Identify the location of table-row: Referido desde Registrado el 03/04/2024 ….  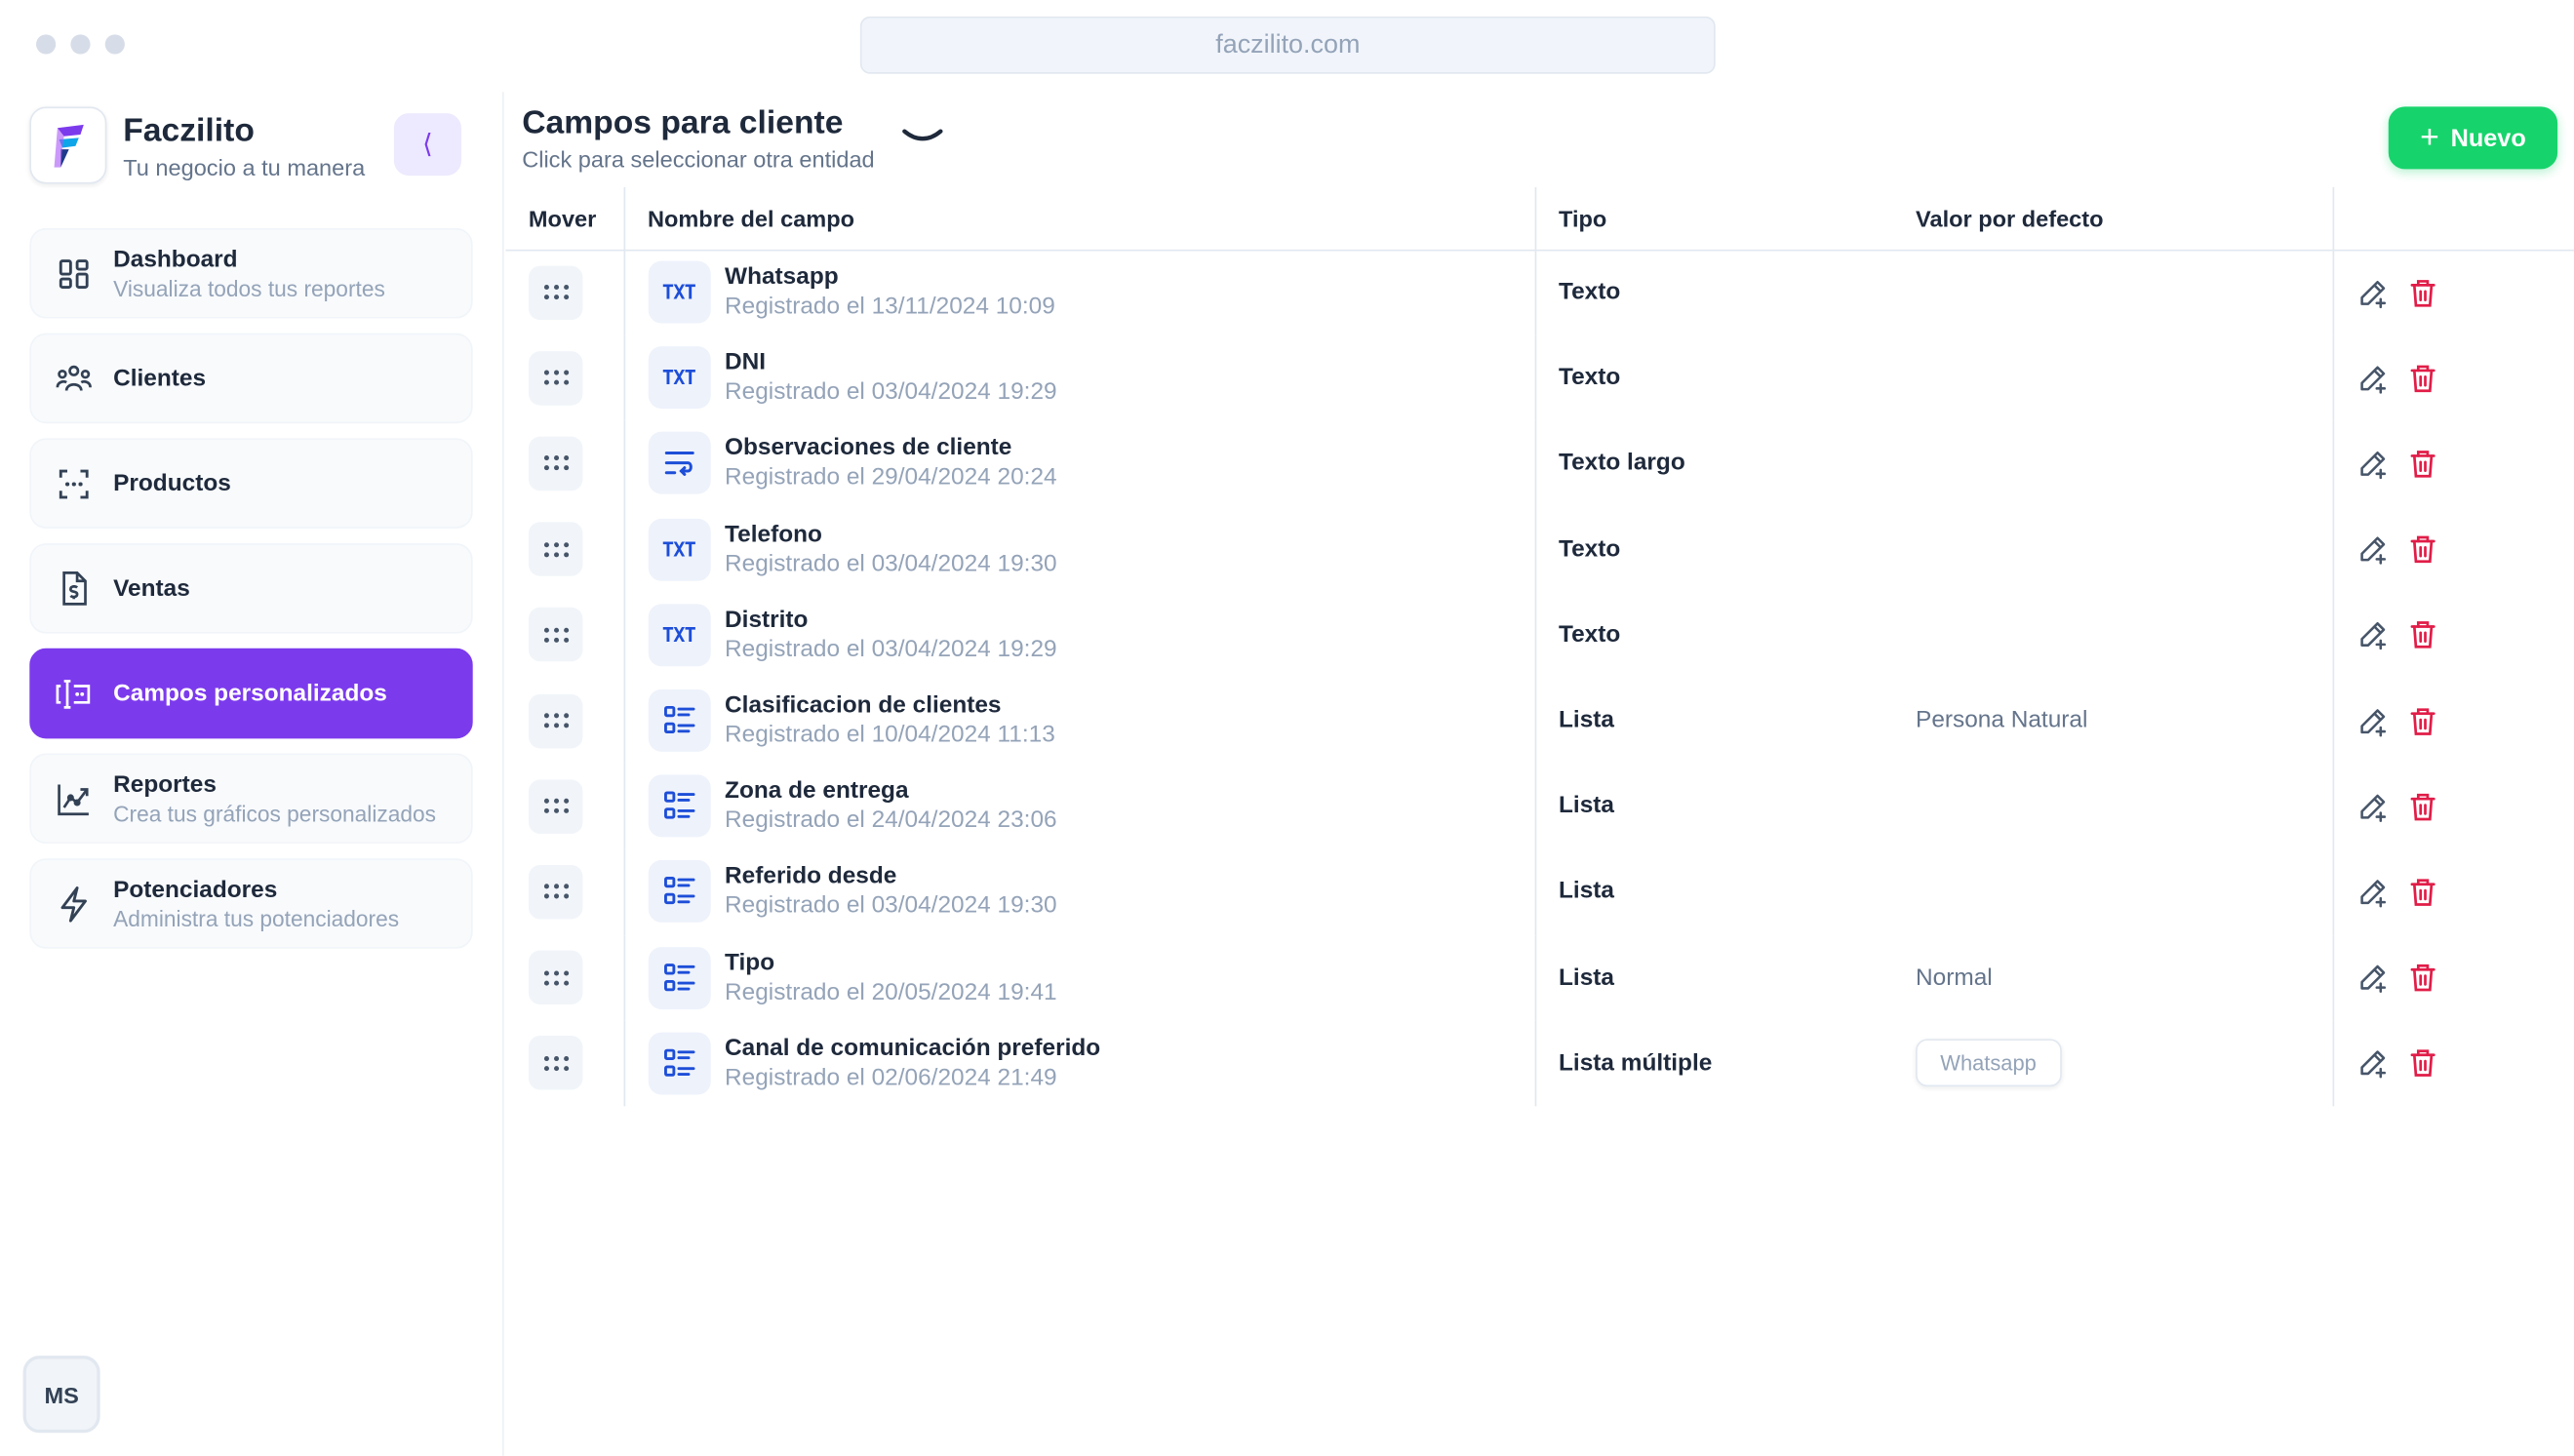
(1540, 891).